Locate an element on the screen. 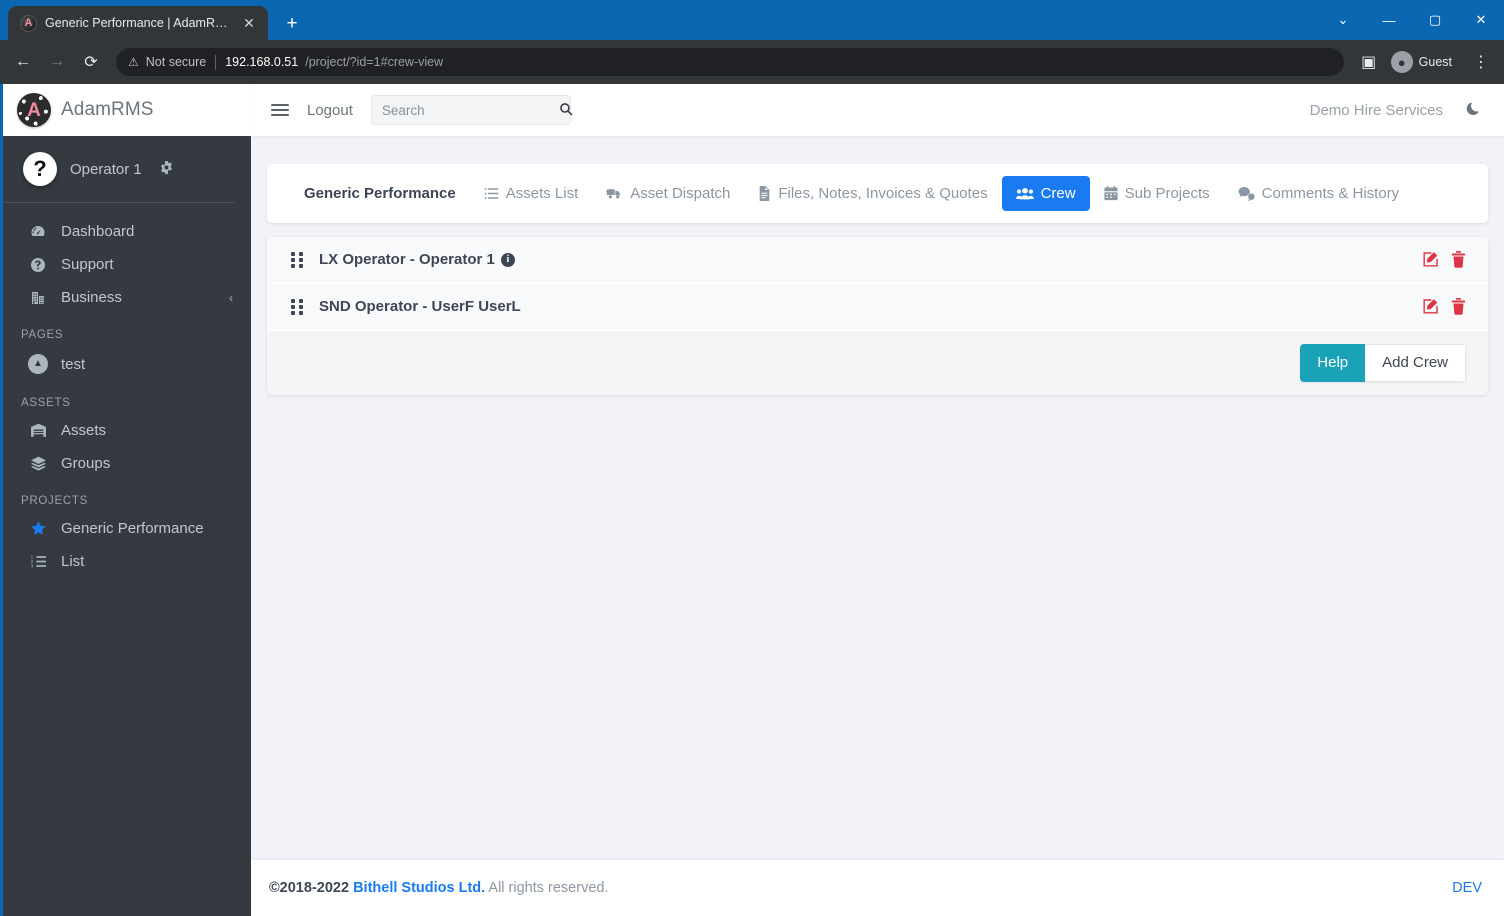 The image size is (1504, 916). crew-button-group: Help Add Crew is located at coordinates (1383, 363).